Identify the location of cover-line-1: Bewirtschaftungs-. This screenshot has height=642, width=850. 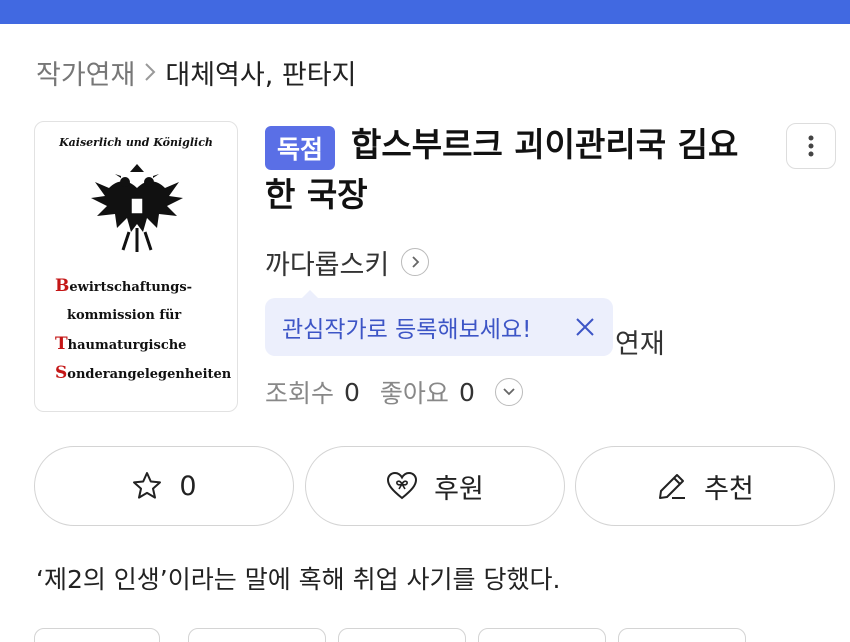
(124, 286).